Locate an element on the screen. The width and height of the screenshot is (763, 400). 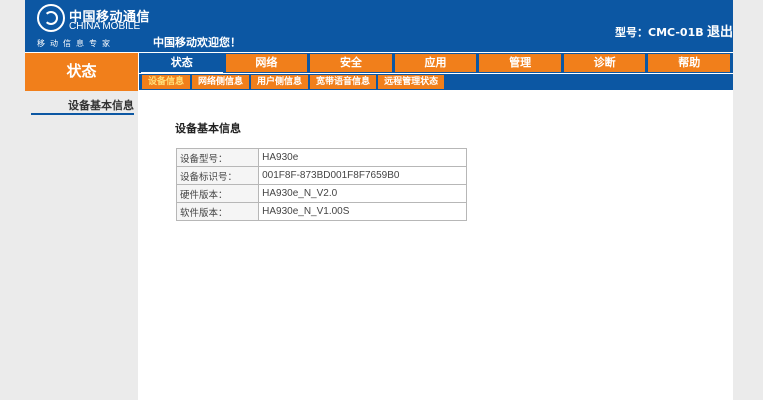
sidebar-item-device-basic-info: 设备基本信息 is located at coordinates (82, 106).